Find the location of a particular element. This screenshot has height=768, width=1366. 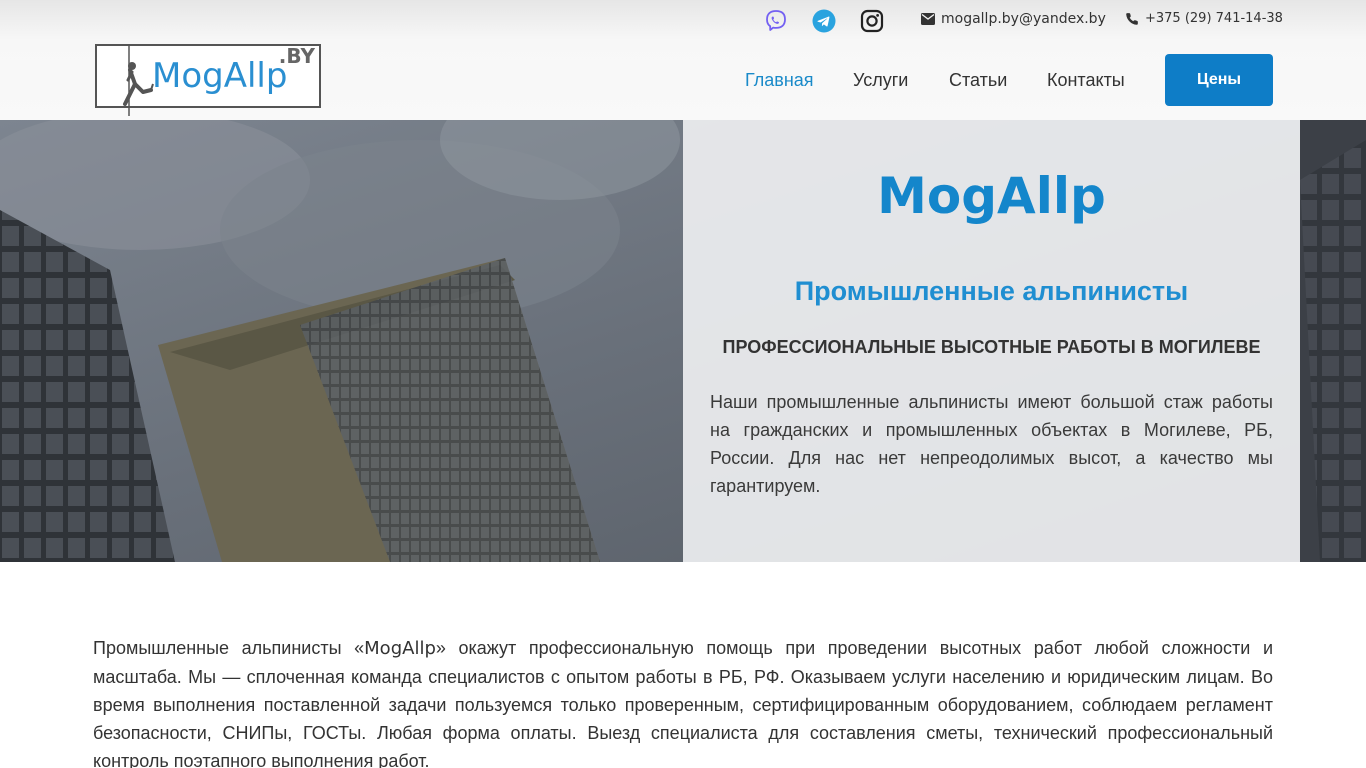

phone-link: +375 (29) 741-14-38 is located at coordinates (1204, 18).